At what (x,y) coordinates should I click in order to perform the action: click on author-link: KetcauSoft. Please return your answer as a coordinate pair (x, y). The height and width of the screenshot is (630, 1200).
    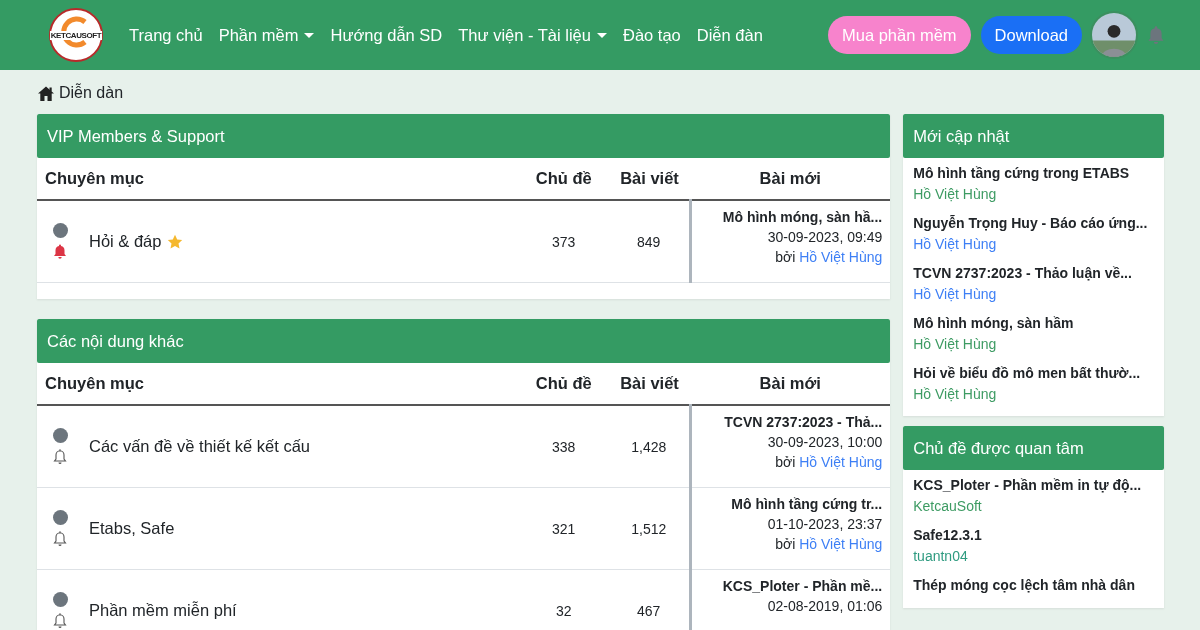
    Looking at the image, I should click on (1033, 506).